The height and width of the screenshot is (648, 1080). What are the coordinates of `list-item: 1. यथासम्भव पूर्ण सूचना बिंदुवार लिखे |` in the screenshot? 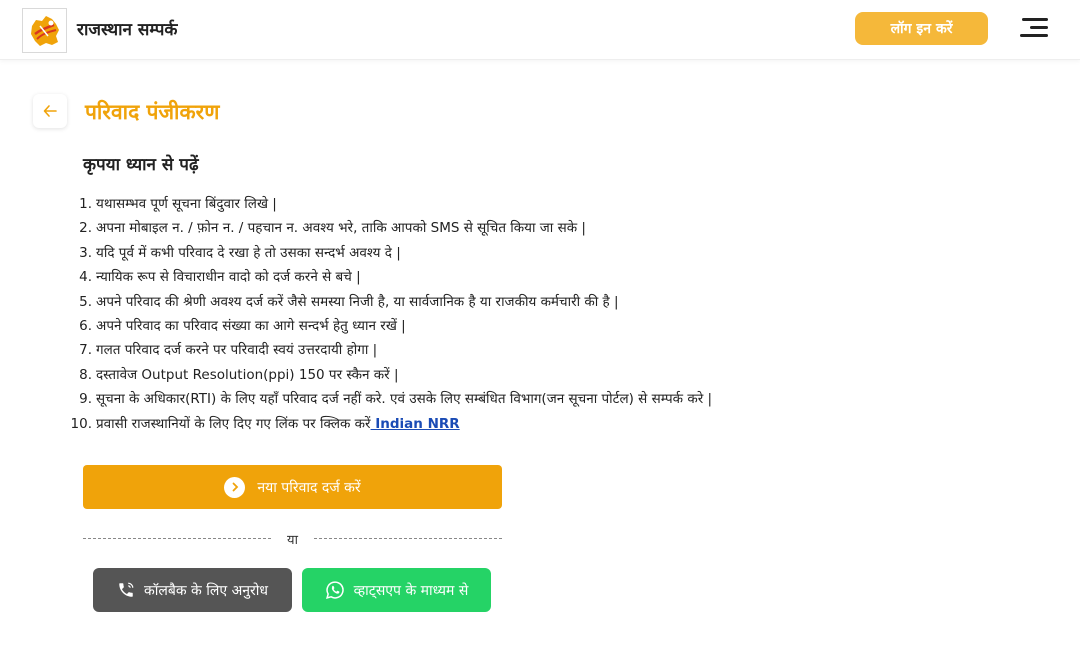 It's located at (178, 204).